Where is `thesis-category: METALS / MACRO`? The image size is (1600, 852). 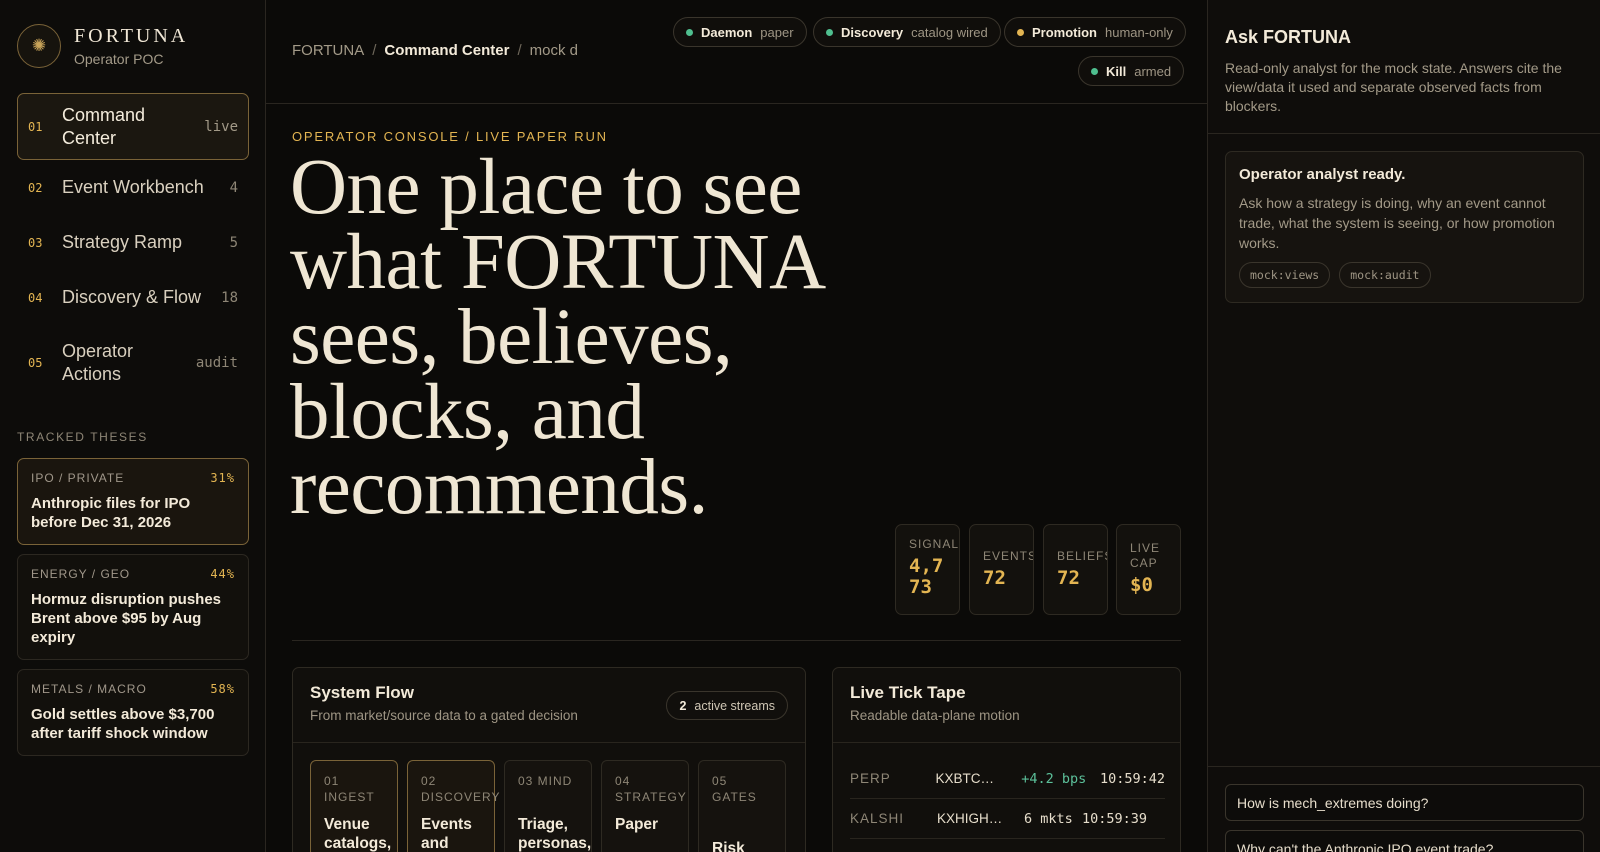 thesis-category: METALS / MACRO is located at coordinates (89, 689).